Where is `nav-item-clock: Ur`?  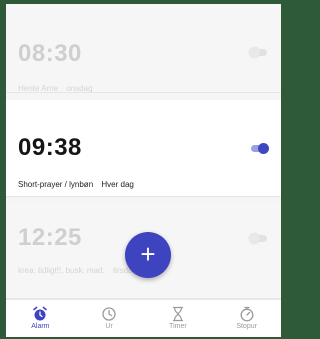 nav-item-clock: Ur is located at coordinates (109, 318).